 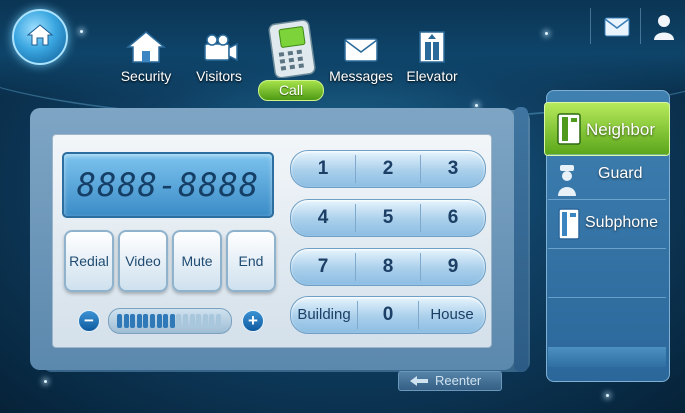 I want to click on keypad-row: 1 2 3, so click(x=388, y=169).